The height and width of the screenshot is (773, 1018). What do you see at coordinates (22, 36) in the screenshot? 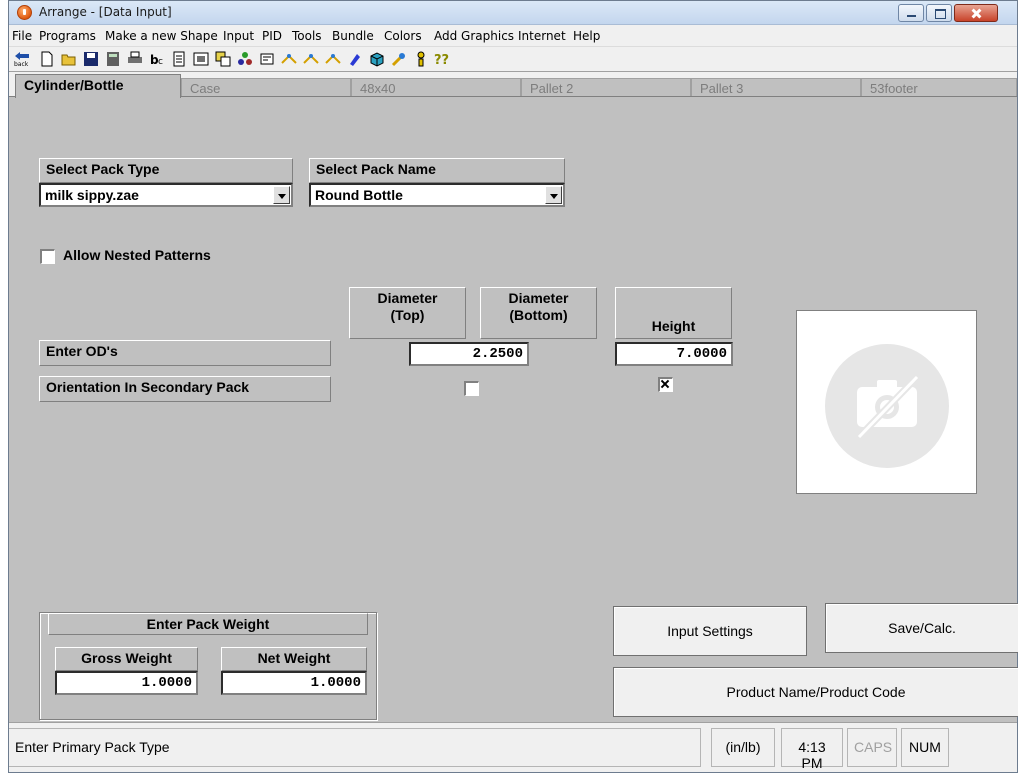
I see `menu-file: File` at bounding box center [22, 36].